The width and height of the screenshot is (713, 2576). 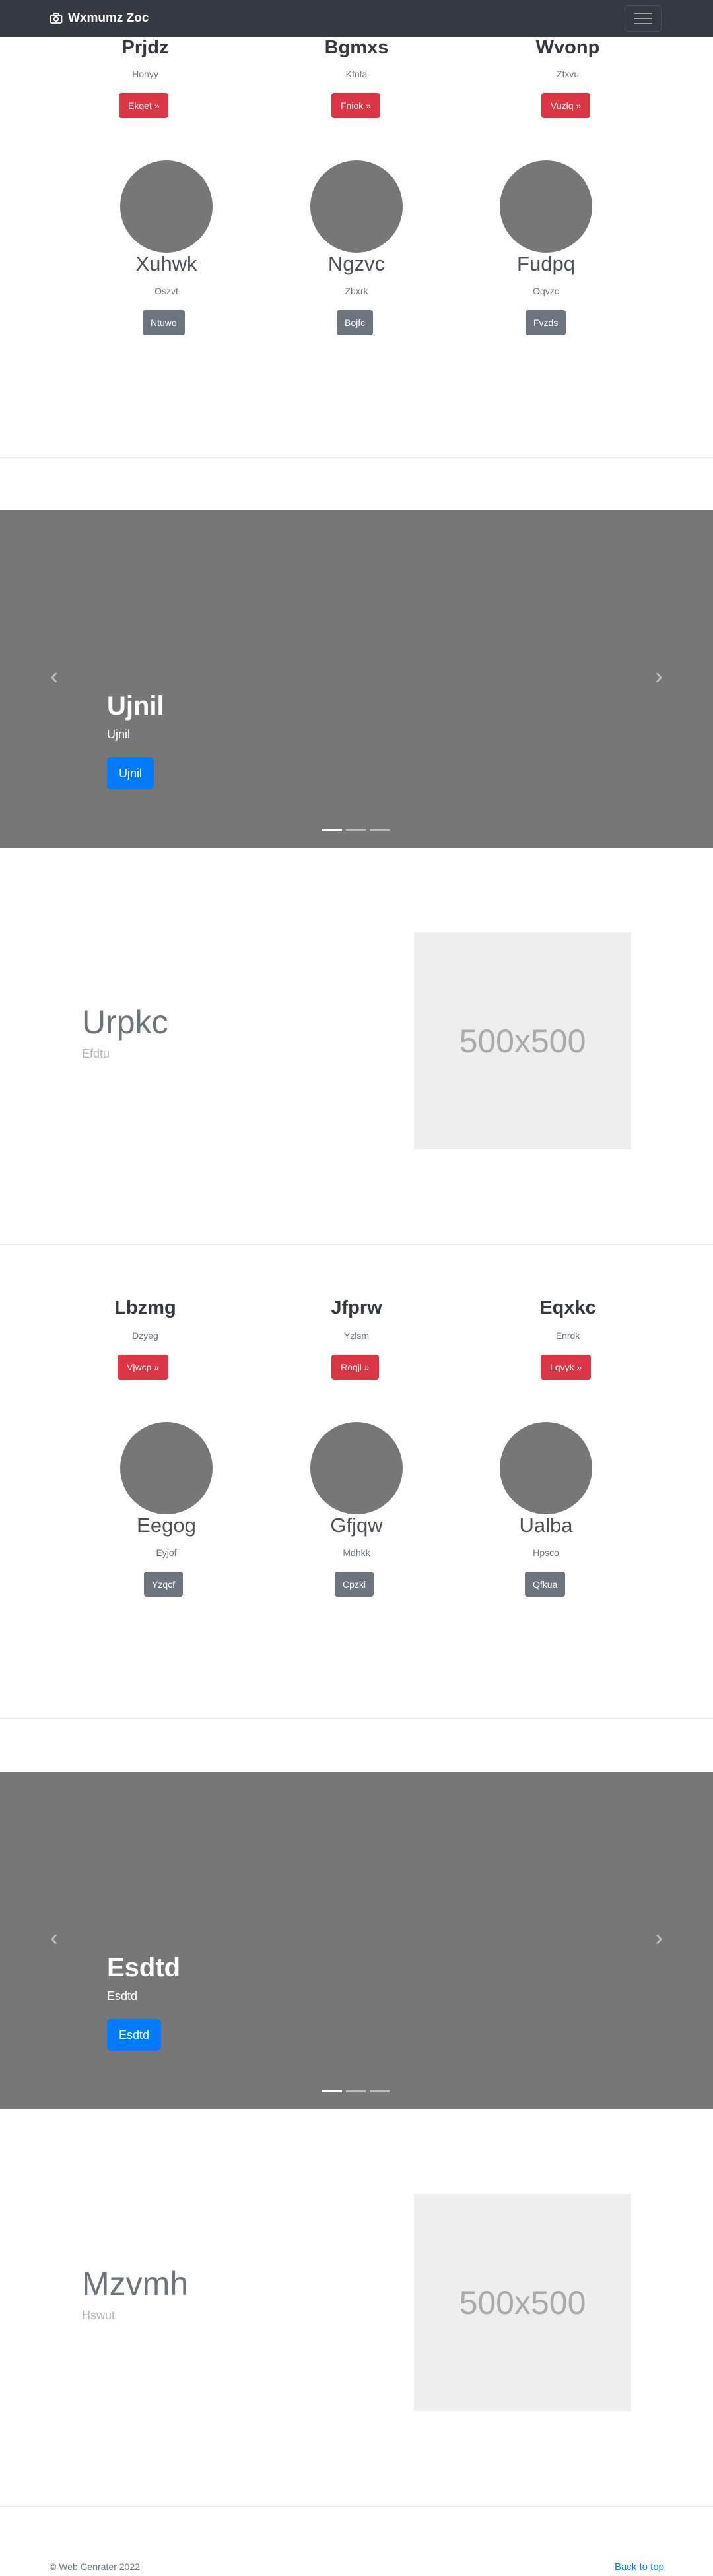 What do you see at coordinates (568, 74) in the screenshot?
I see `column-subtitle: Zfxvu` at bounding box center [568, 74].